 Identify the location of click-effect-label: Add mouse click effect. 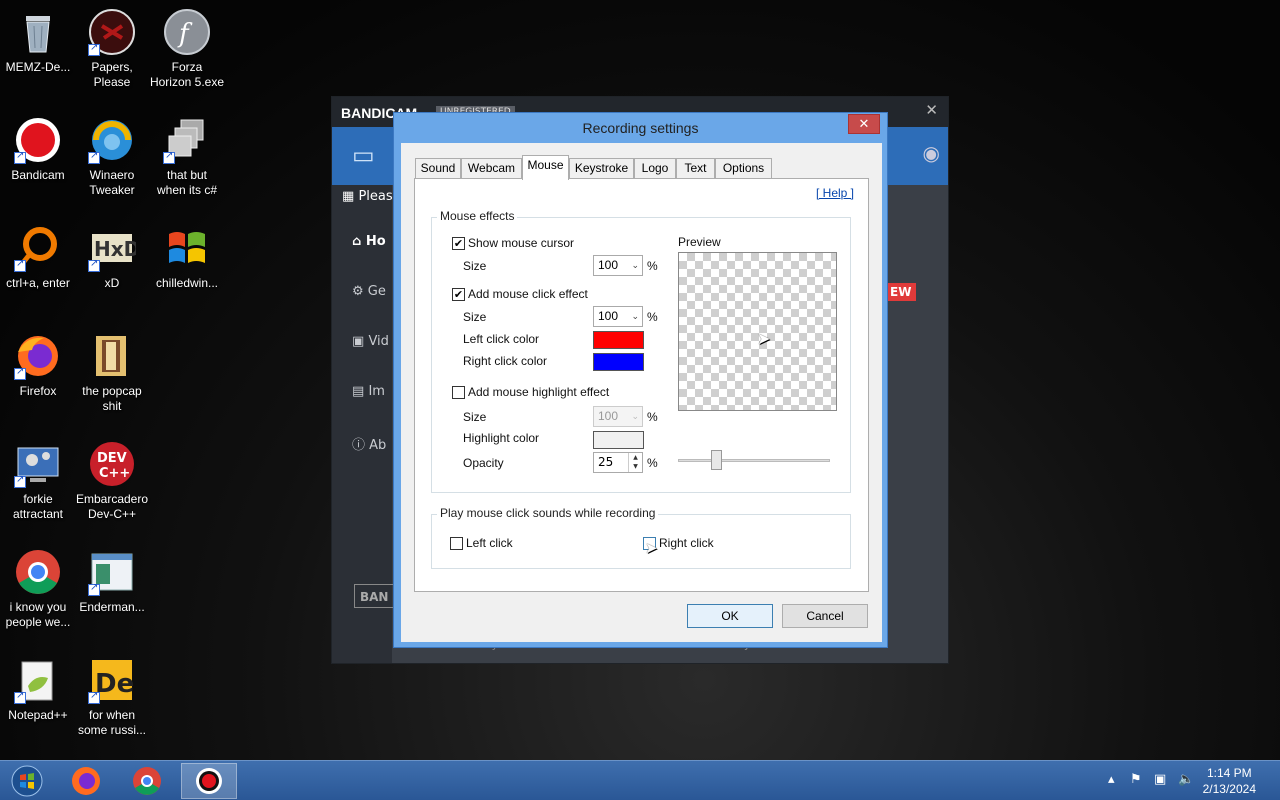
(528, 294).